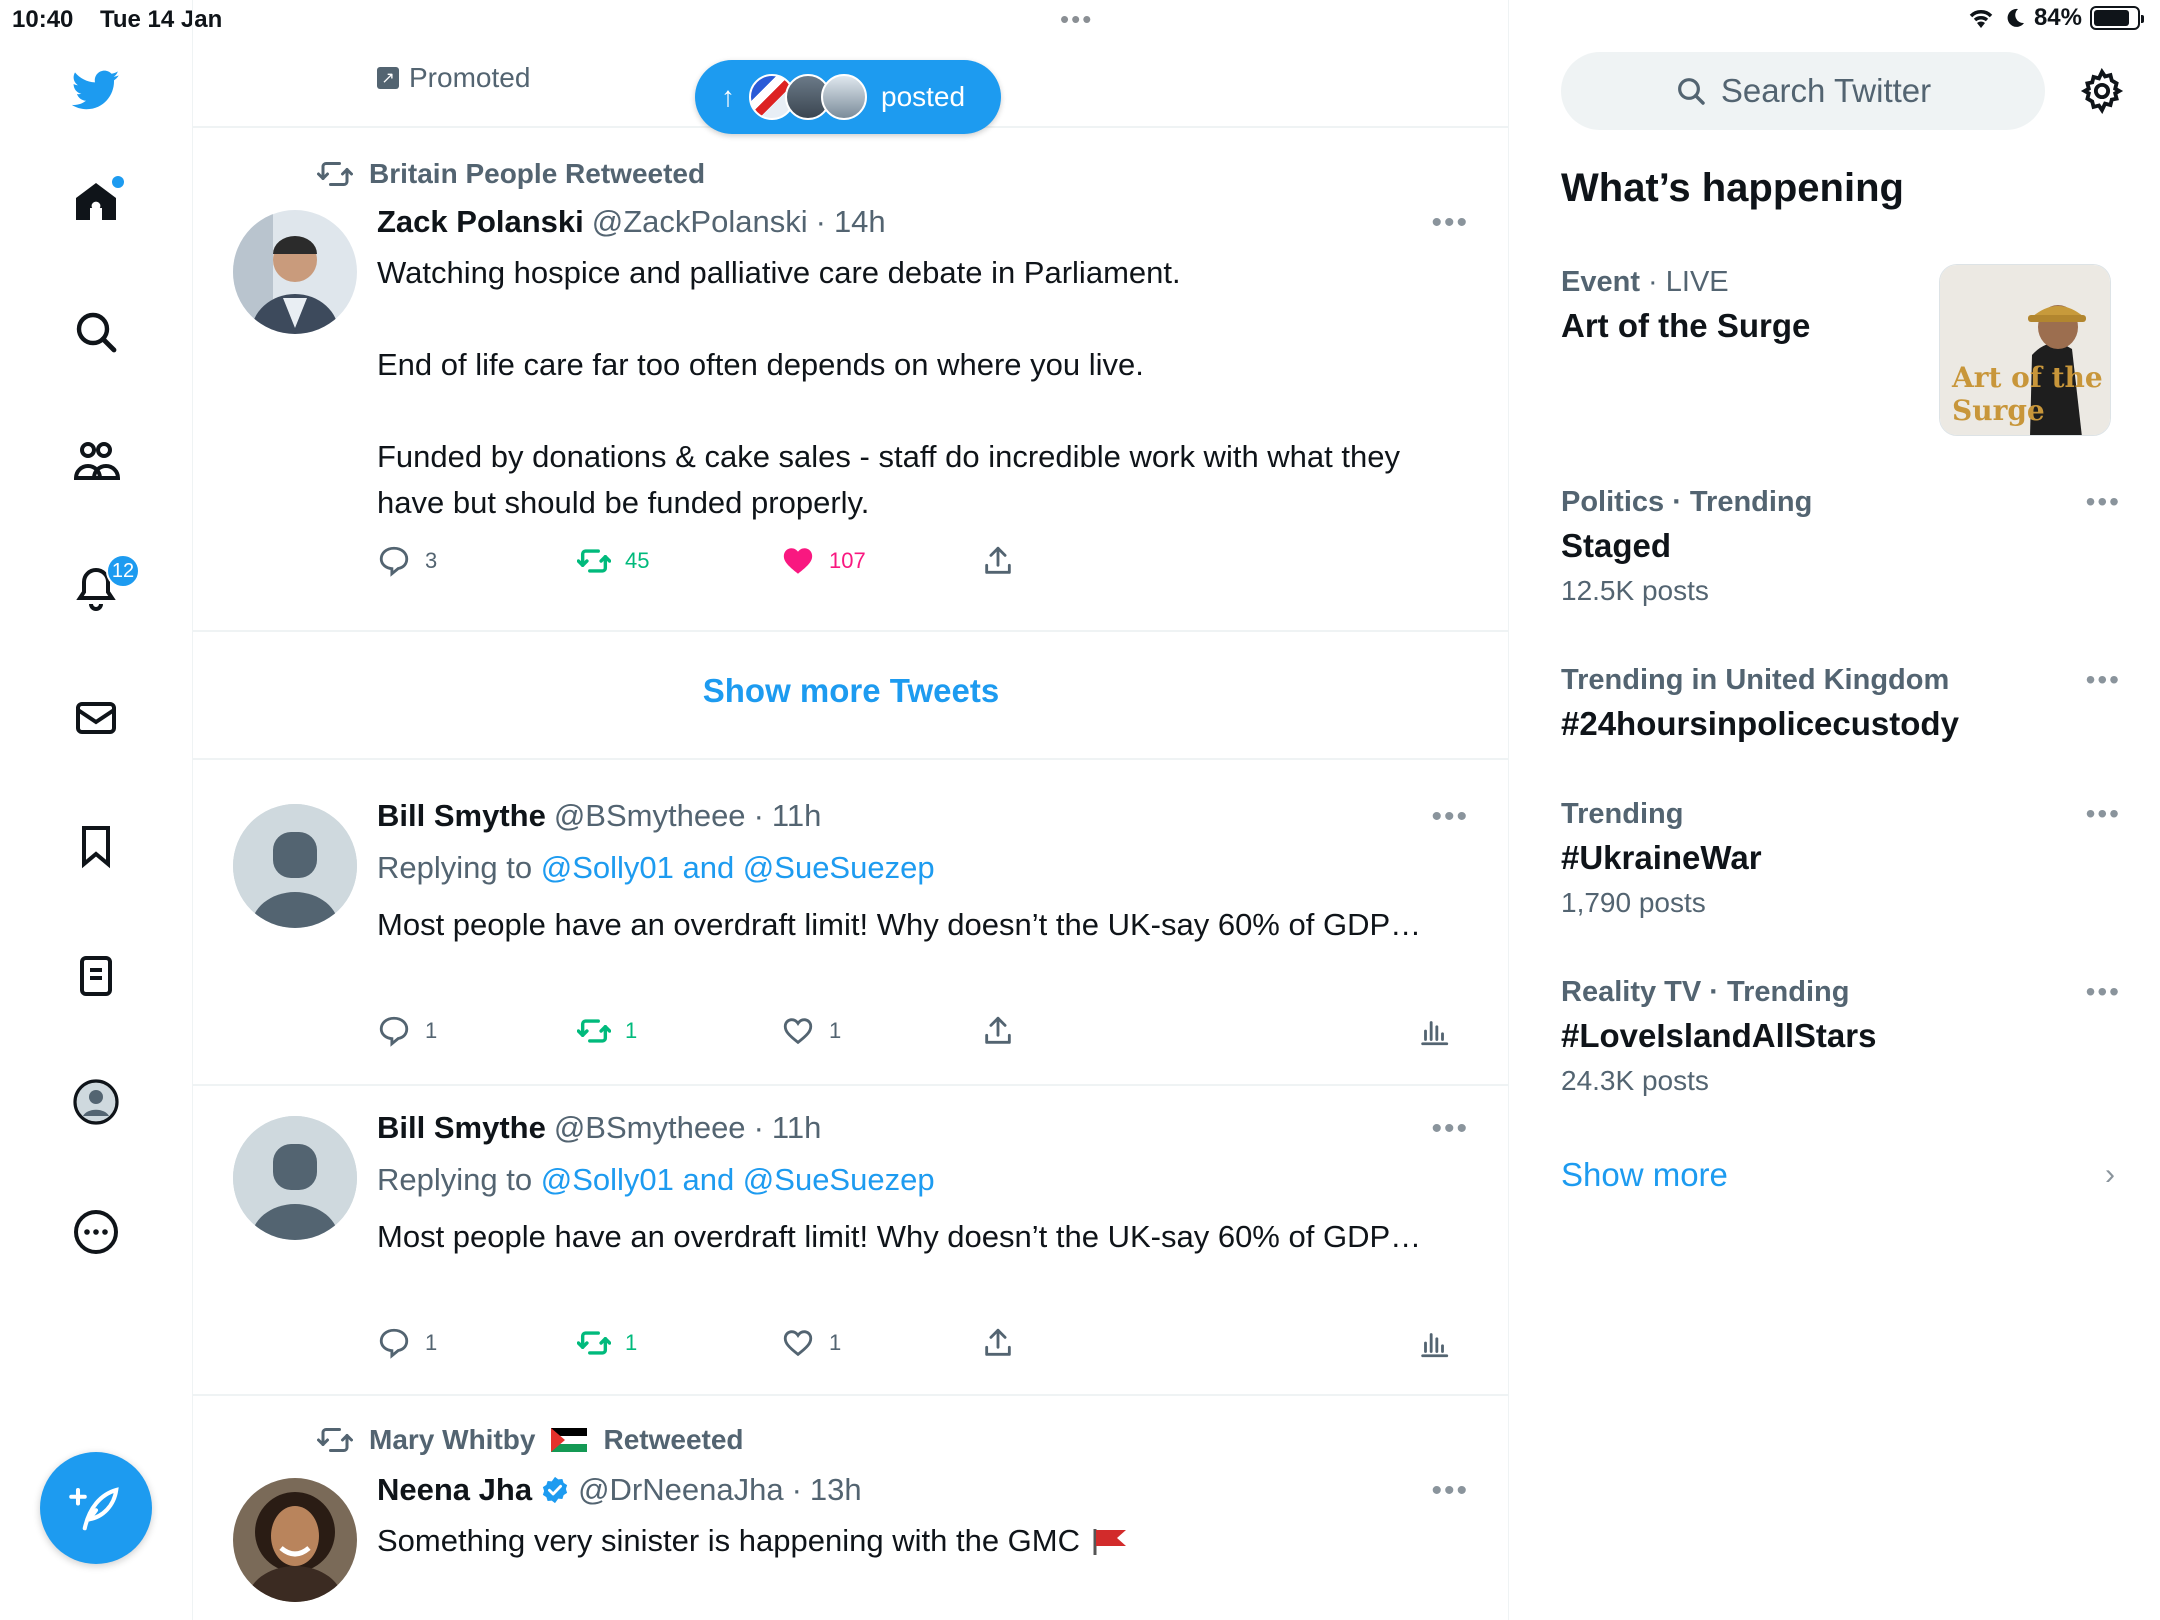 The height and width of the screenshot is (1620, 2160). What do you see at coordinates (847, 560) in the screenshot?
I see `like-count: 107` at bounding box center [847, 560].